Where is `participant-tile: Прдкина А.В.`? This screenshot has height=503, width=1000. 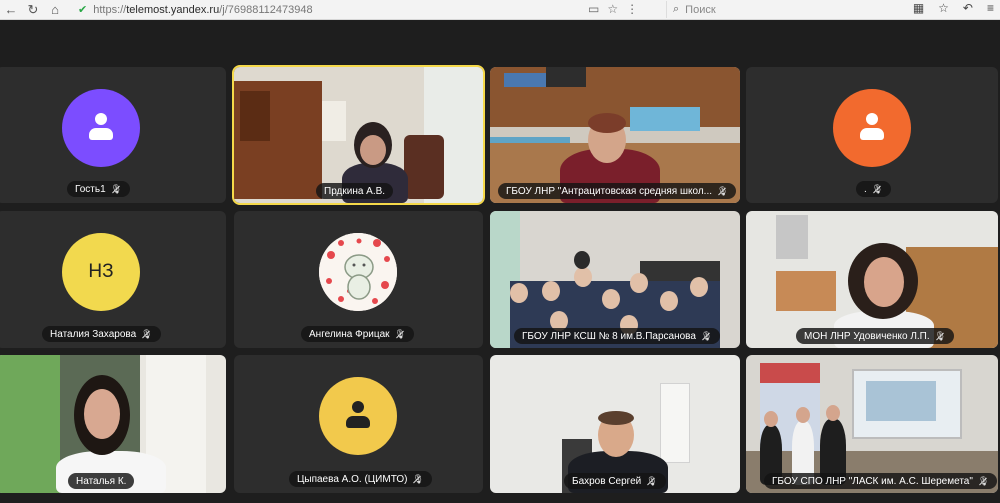
participant-tile: Прдкина А.В. is located at coordinates (358, 135).